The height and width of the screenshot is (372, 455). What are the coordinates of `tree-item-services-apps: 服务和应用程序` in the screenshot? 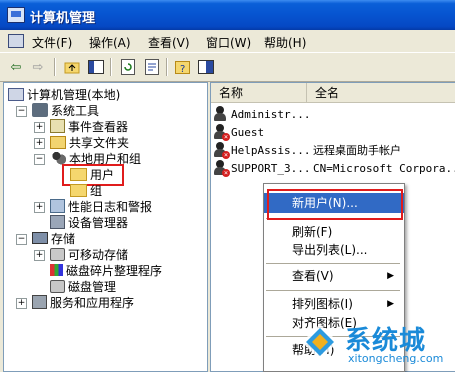 It's located at (83, 302).